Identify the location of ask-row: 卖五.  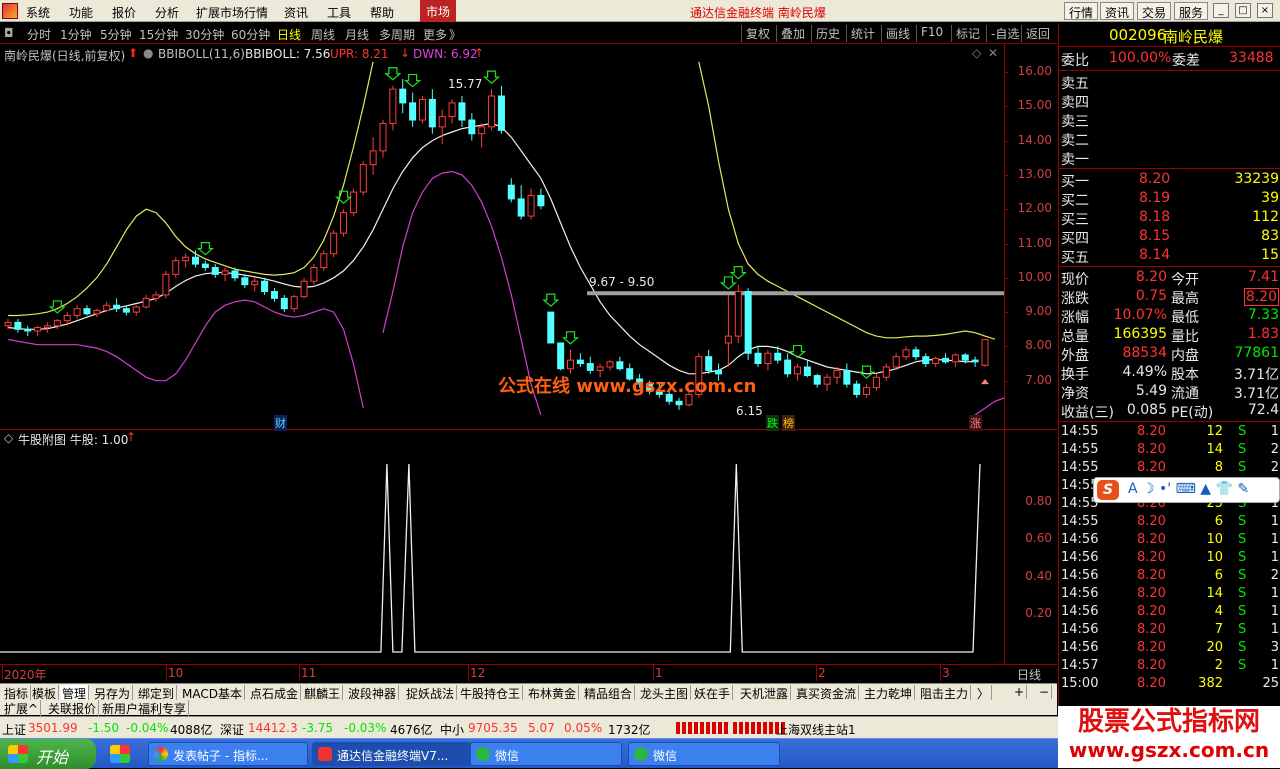
(1169, 82).